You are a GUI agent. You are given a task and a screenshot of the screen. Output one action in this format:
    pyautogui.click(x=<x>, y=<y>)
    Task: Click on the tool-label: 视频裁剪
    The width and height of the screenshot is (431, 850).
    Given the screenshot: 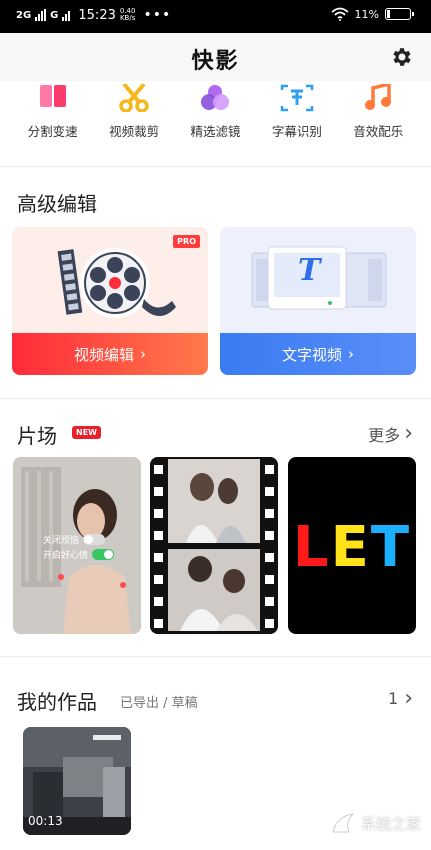 What is the action you would take?
    pyautogui.click(x=134, y=131)
    